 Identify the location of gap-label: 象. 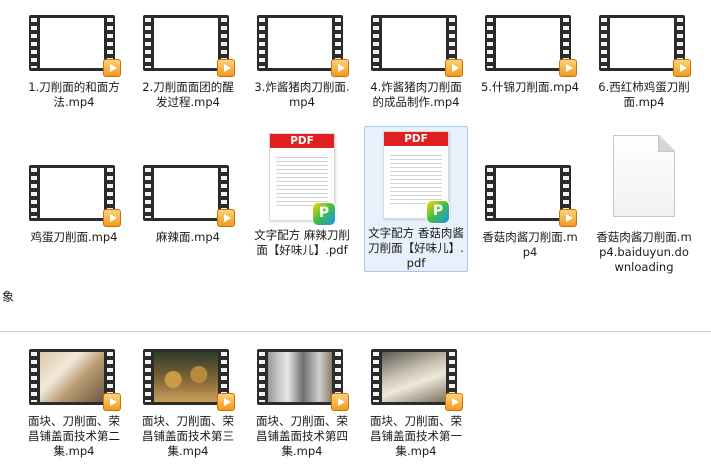
(8, 297).